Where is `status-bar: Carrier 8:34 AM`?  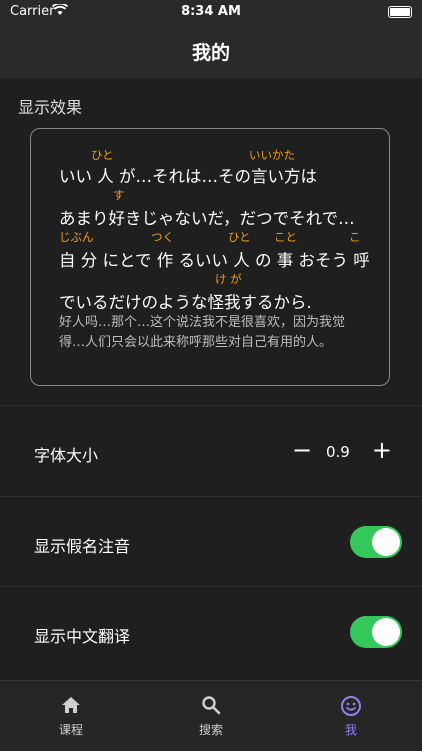 status-bar: Carrier 8:34 AM is located at coordinates (211, 12).